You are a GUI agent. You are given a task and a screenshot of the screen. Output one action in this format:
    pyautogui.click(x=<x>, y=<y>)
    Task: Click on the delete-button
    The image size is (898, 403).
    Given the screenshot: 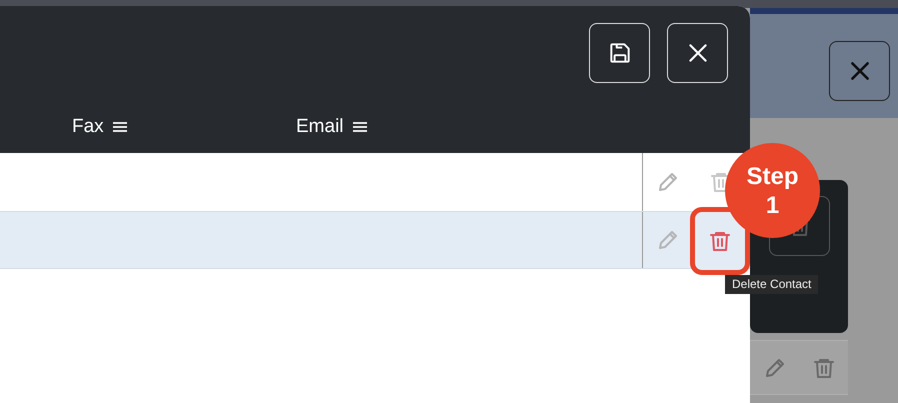 What is the action you would take?
    pyautogui.click(x=720, y=241)
    